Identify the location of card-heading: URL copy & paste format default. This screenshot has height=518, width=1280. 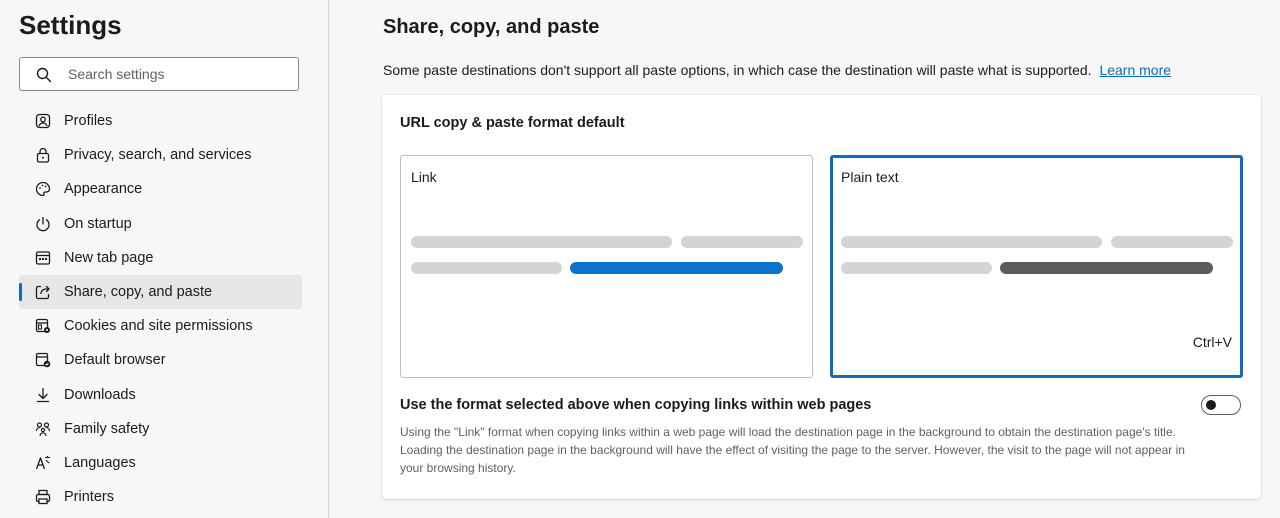
(512, 123).